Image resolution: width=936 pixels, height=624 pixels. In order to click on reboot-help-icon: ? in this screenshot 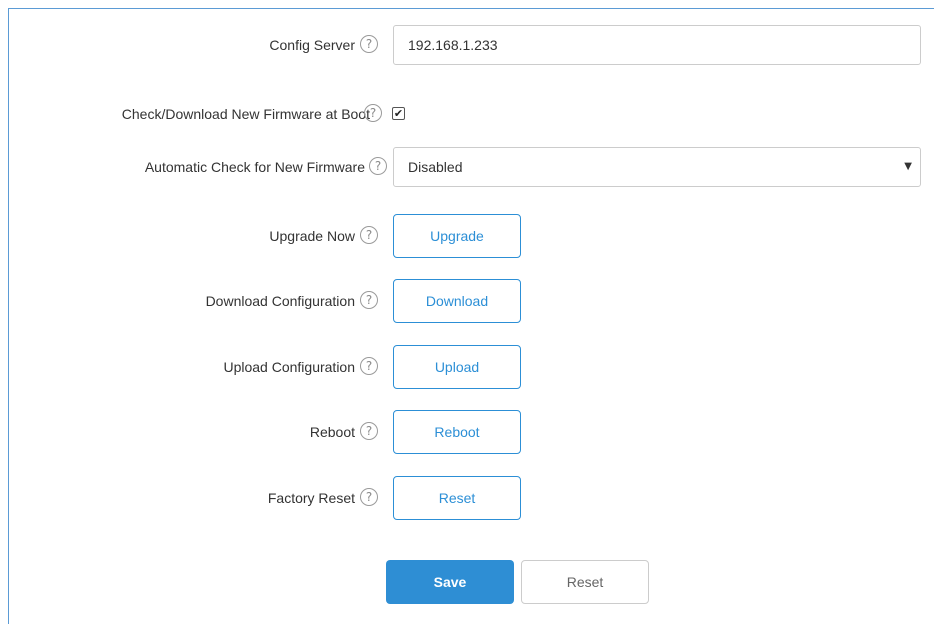, I will do `click(369, 431)`.